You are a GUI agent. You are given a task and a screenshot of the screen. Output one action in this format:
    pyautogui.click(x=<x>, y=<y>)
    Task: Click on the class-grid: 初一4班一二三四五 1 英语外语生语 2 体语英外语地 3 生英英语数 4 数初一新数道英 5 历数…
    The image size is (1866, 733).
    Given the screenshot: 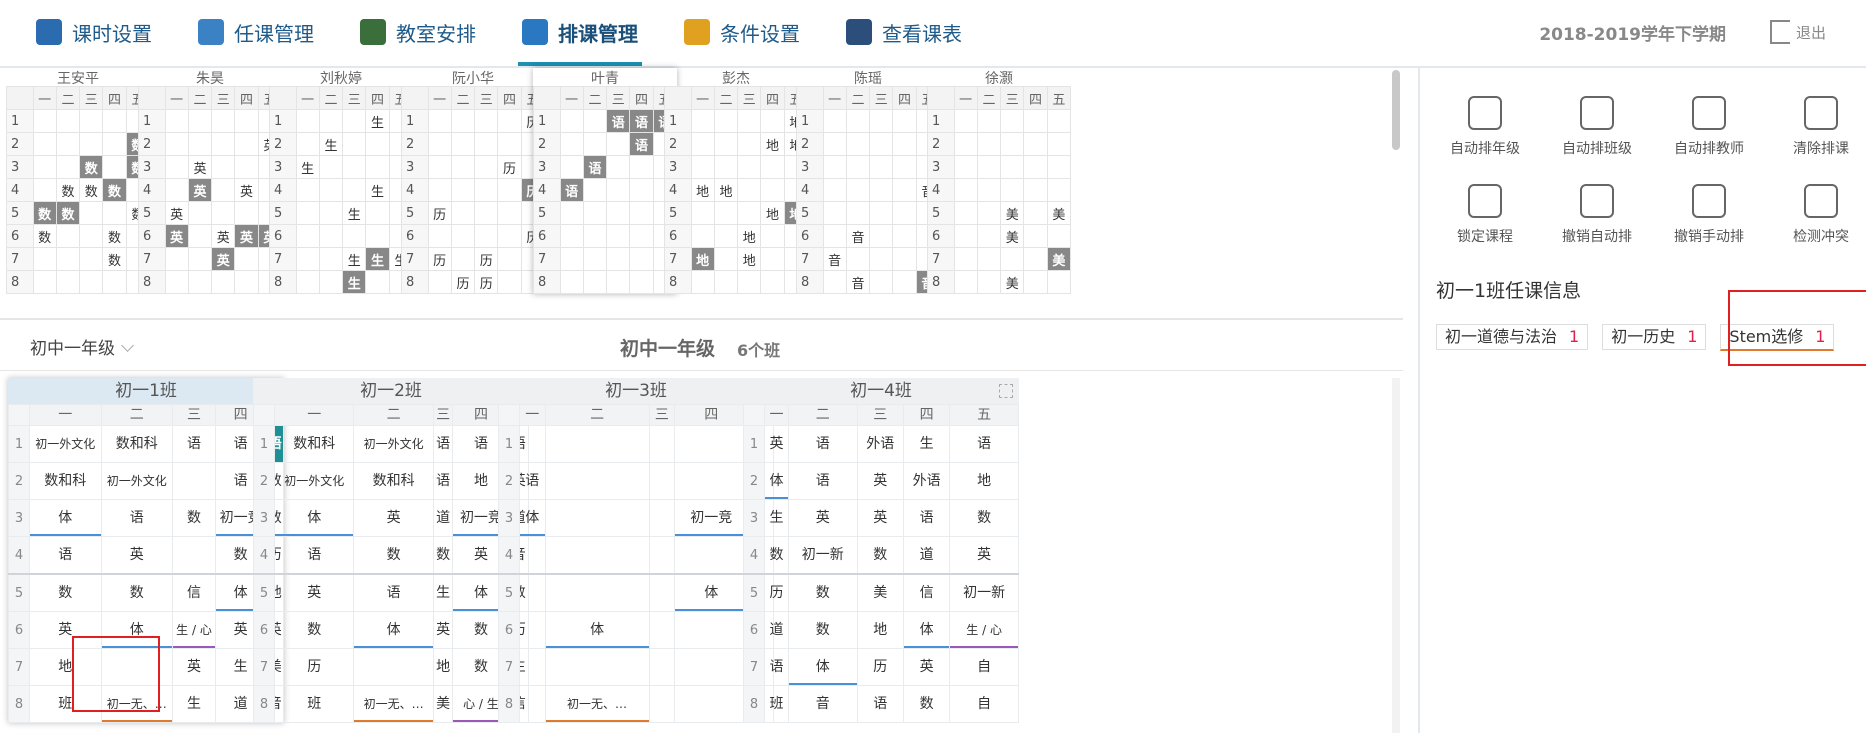 What is the action you would take?
    pyautogui.click(x=881, y=550)
    